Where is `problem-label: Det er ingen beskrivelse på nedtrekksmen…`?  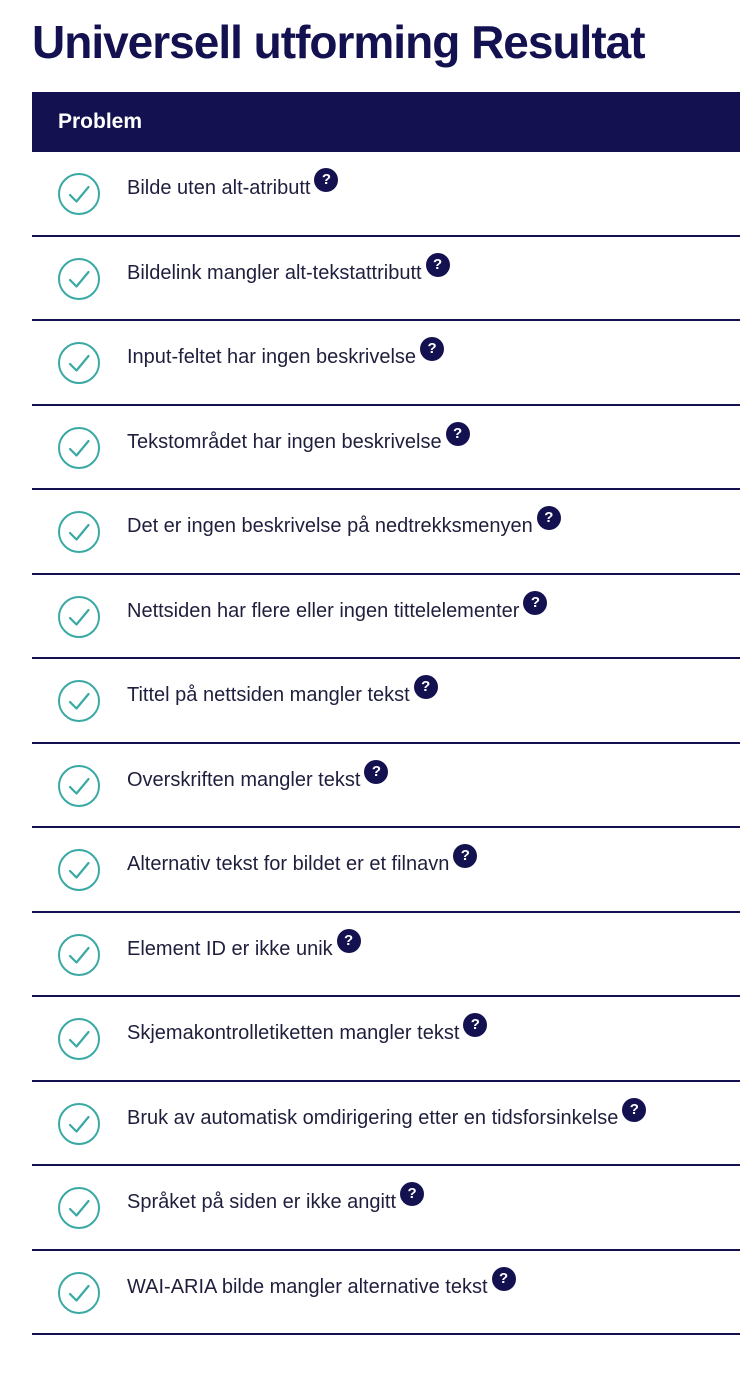
problem-label: Det er ingen beskrivelse på nedtrekksmen… is located at coordinates (344, 523).